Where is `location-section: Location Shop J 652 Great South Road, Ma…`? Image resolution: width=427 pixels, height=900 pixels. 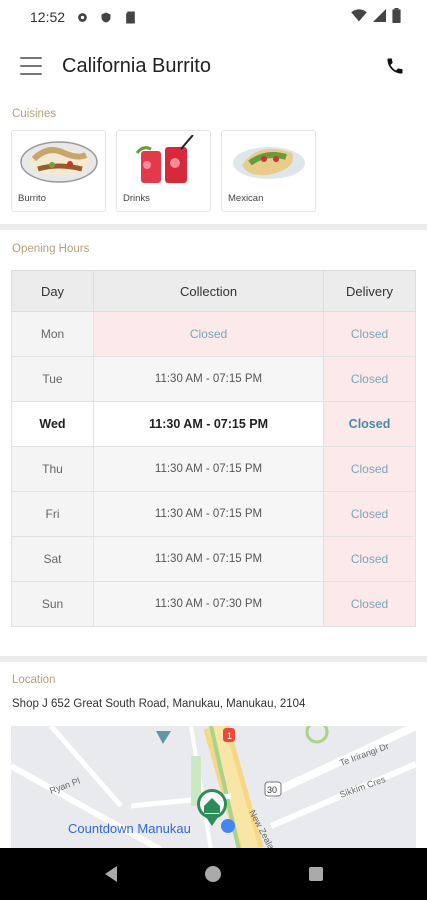
location-section: Location Shop J 652 Great South Road, Ma… is located at coordinates (213, 686).